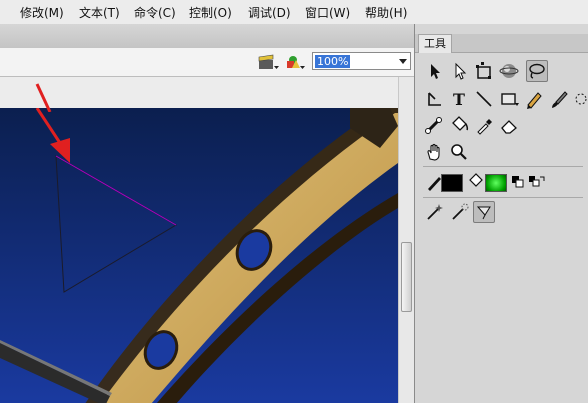 The width and height of the screenshot is (588, 403). I want to click on line-tool-icon, so click(484, 99).